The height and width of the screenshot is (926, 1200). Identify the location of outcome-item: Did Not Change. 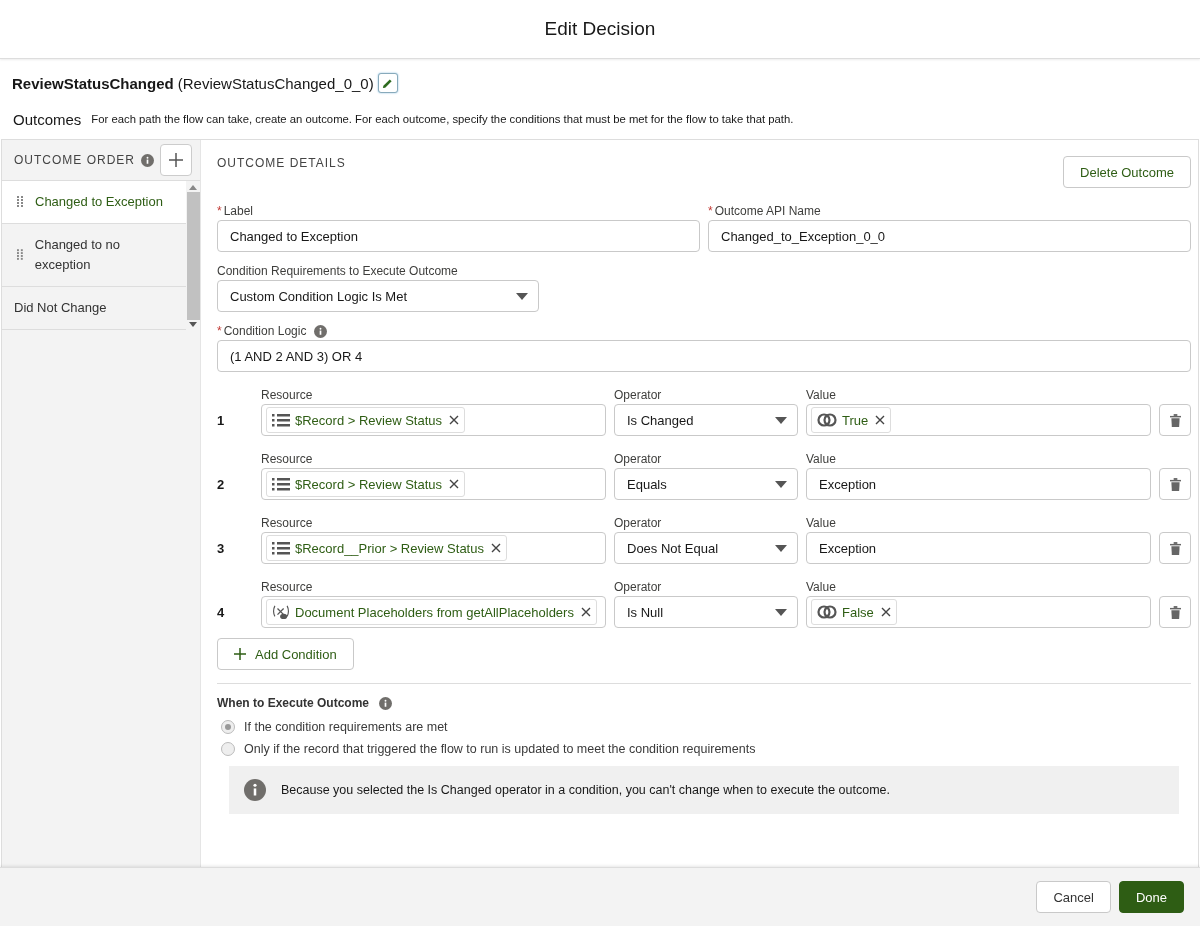
(94, 308).